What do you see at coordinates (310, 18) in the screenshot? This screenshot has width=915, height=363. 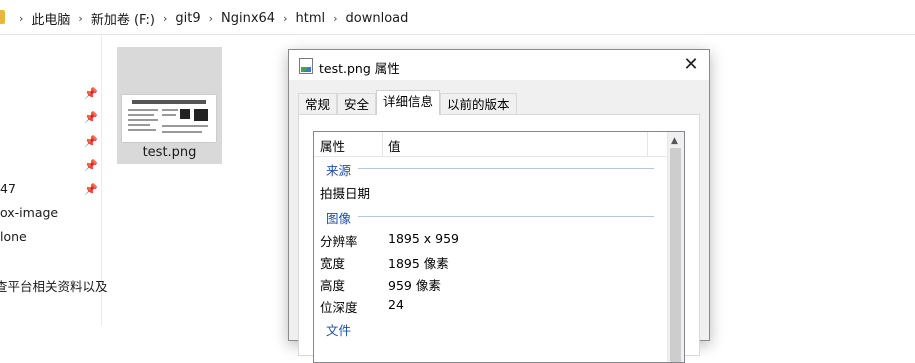 I see `crumb-html: html` at bounding box center [310, 18].